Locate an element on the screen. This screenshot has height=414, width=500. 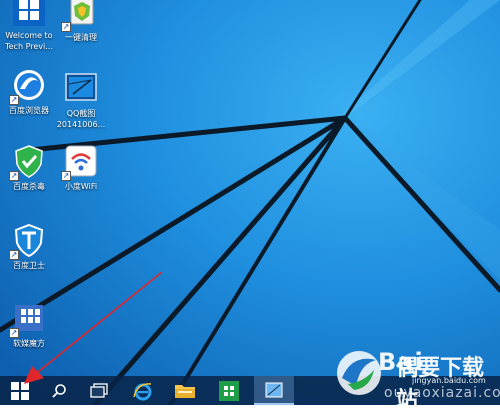
store-icon is located at coordinates (229, 390).